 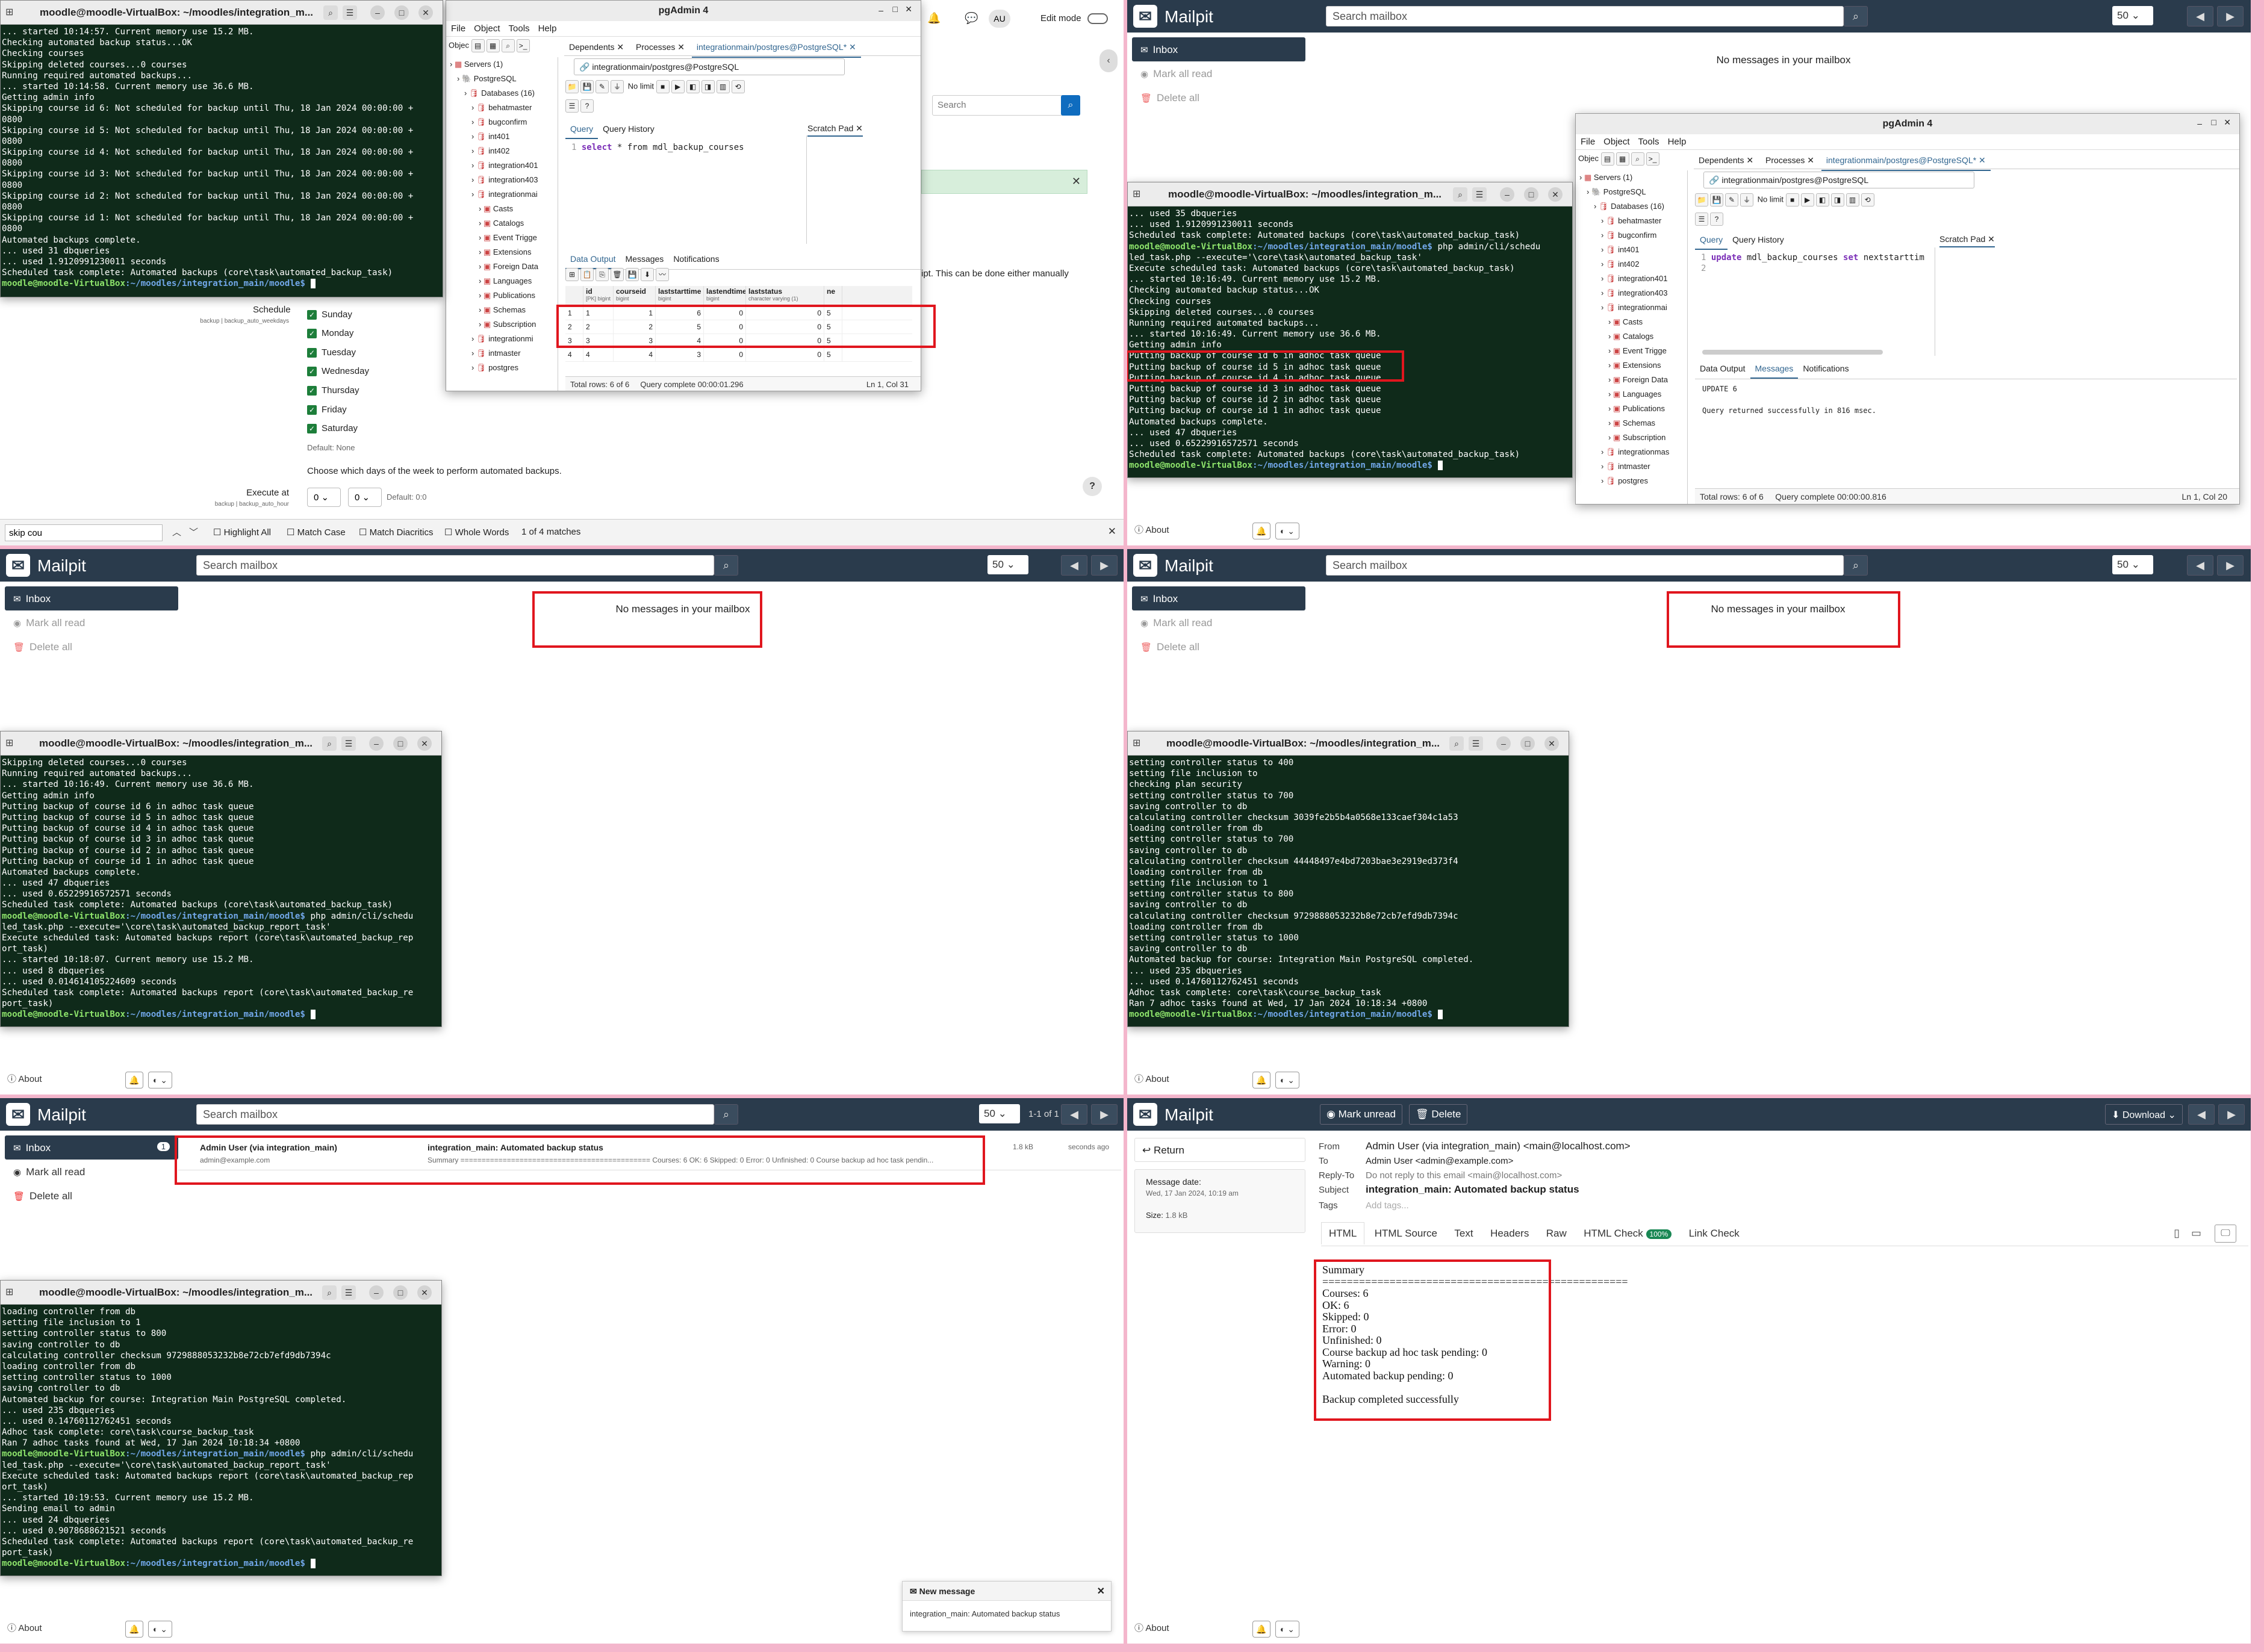 What do you see at coordinates (641, 85) in the screenshot?
I see `limit-select: No limit` at bounding box center [641, 85].